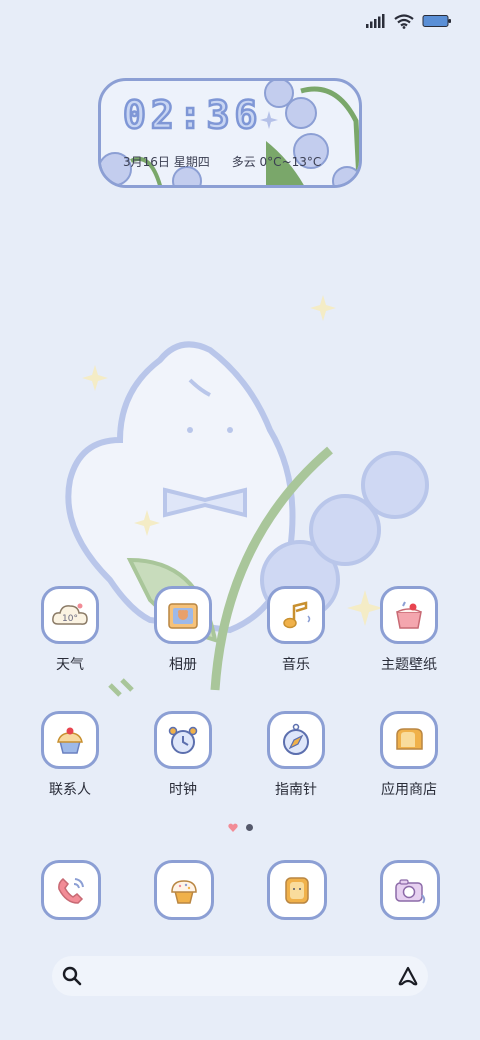 This screenshot has width=480, height=1040. I want to click on compass-icon, so click(296, 739).